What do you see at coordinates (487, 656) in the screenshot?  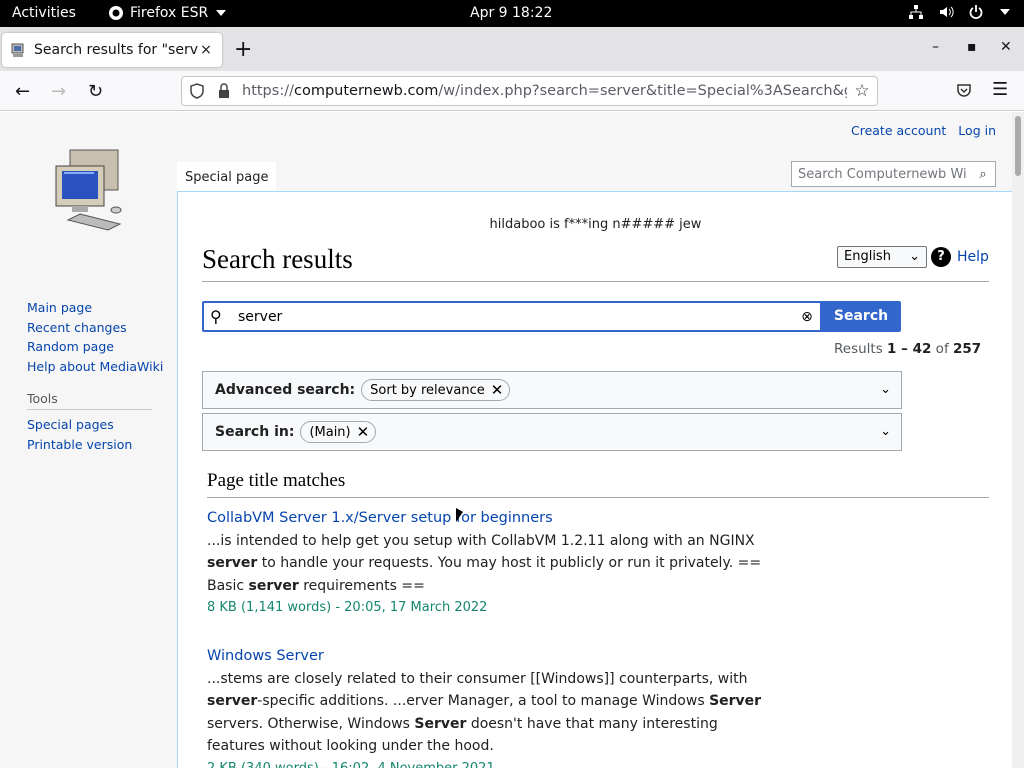 I see `result-title-link: Windows Server` at bounding box center [487, 656].